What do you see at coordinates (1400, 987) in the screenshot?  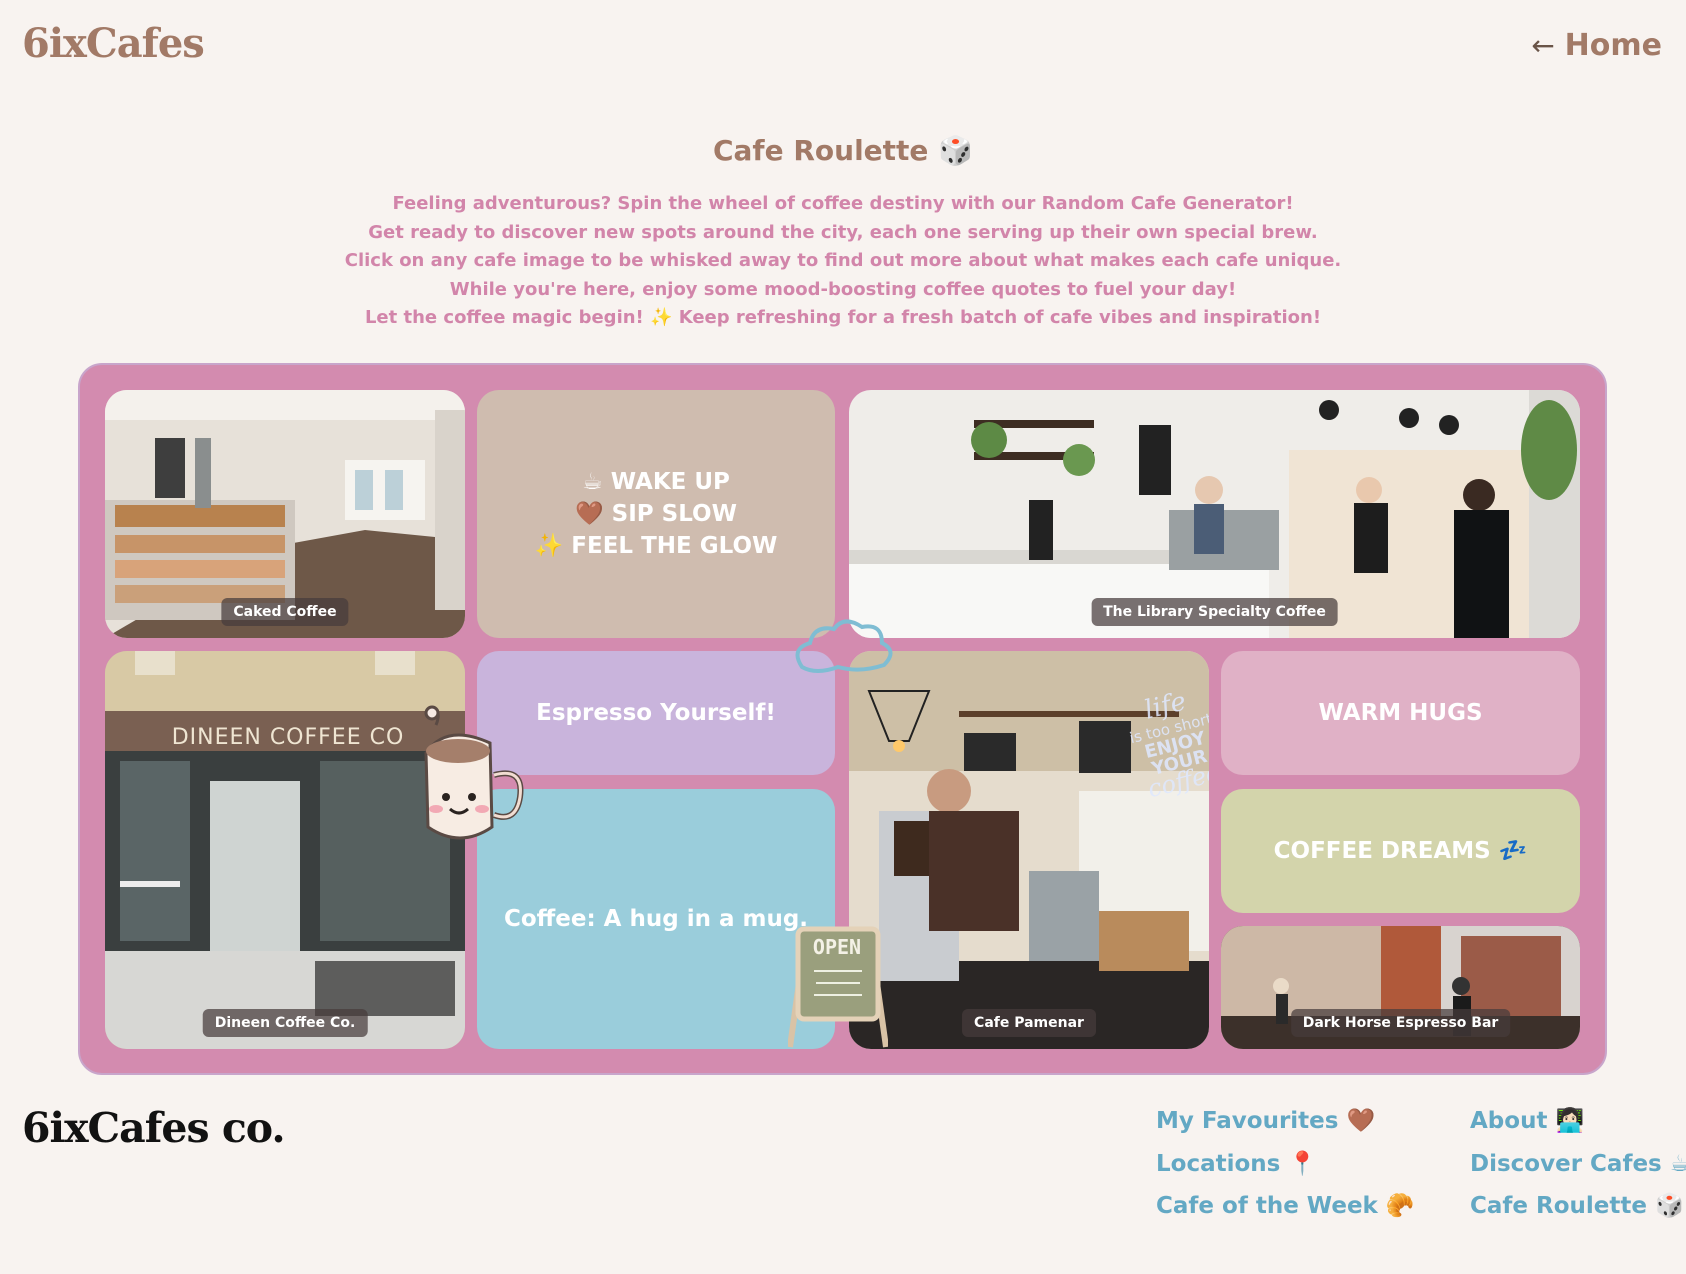 I see `cafe-tile-dark-horse-espresso: Dark Horse Espresso Bar` at bounding box center [1400, 987].